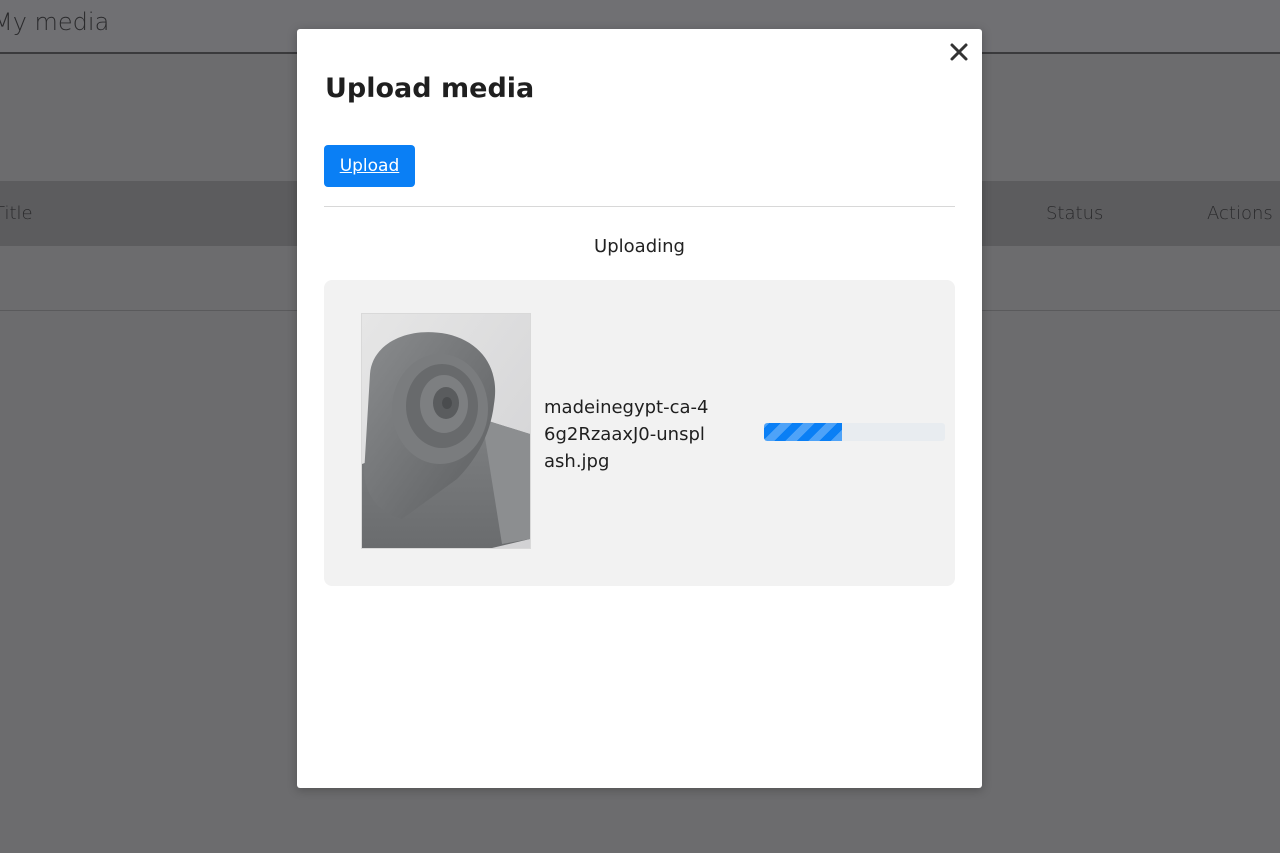 This screenshot has height=853, width=1280. I want to click on close-button, so click(959, 52).